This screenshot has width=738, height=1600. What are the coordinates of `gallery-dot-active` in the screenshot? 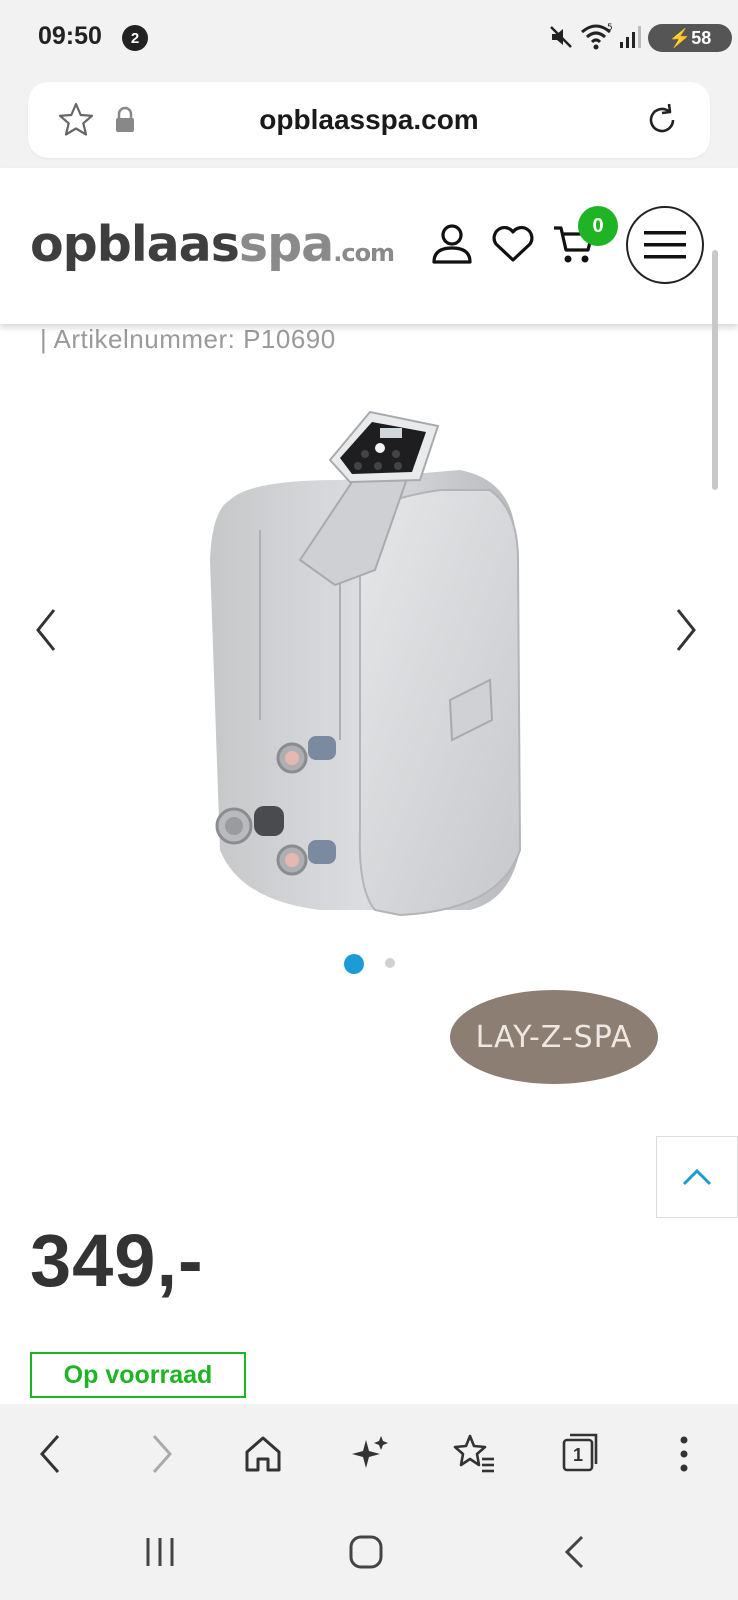 It's located at (354, 964).